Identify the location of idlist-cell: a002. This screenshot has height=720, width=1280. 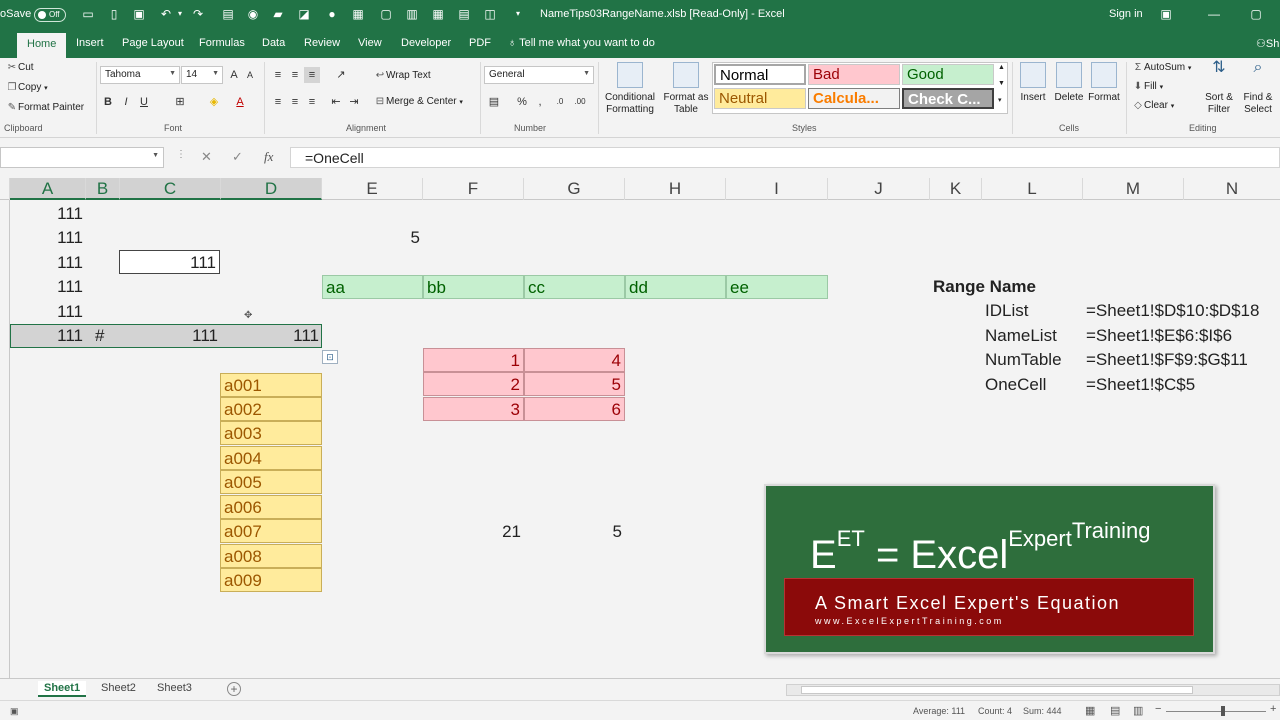
(271, 409).